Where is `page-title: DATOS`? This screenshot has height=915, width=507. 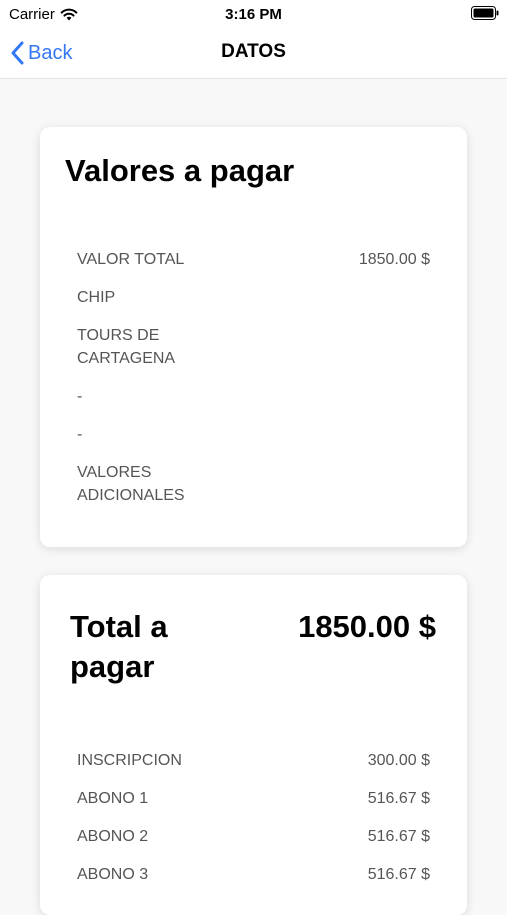 page-title: DATOS is located at coordinates (253, 51).